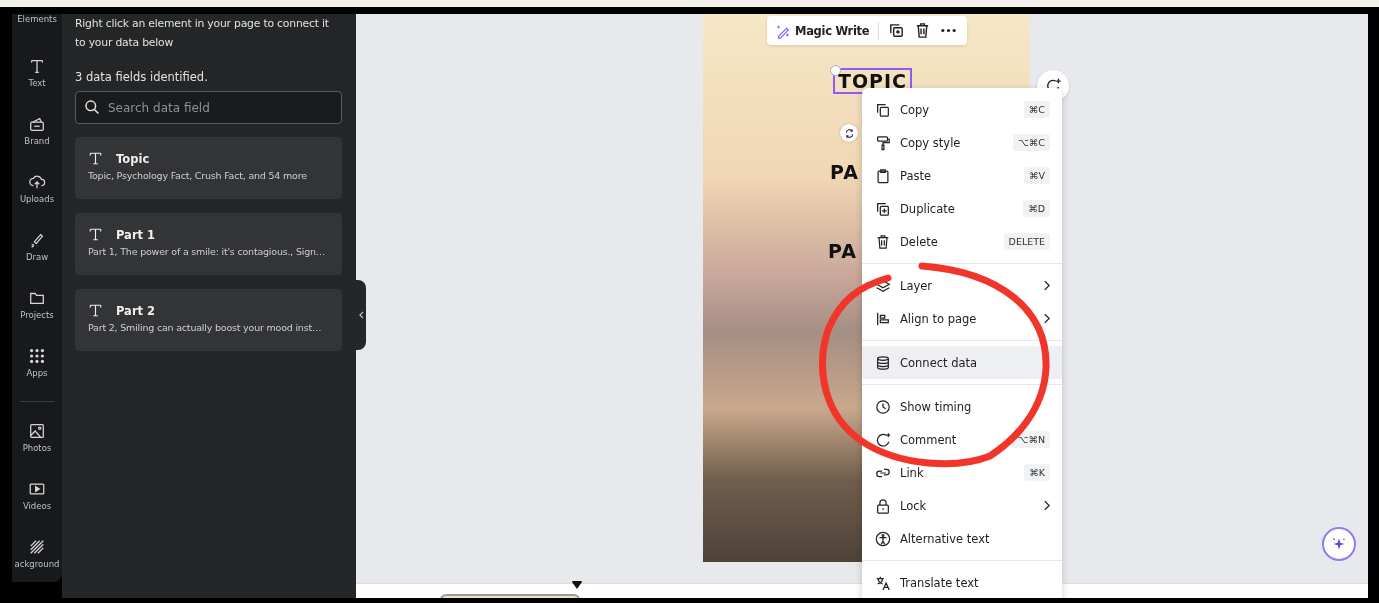 This screenshot has width=1379, height=603. What do you see at coordinates (133, 158) in the screenshot?
I see `field-name: Topic` at bounding box center [133, 158].